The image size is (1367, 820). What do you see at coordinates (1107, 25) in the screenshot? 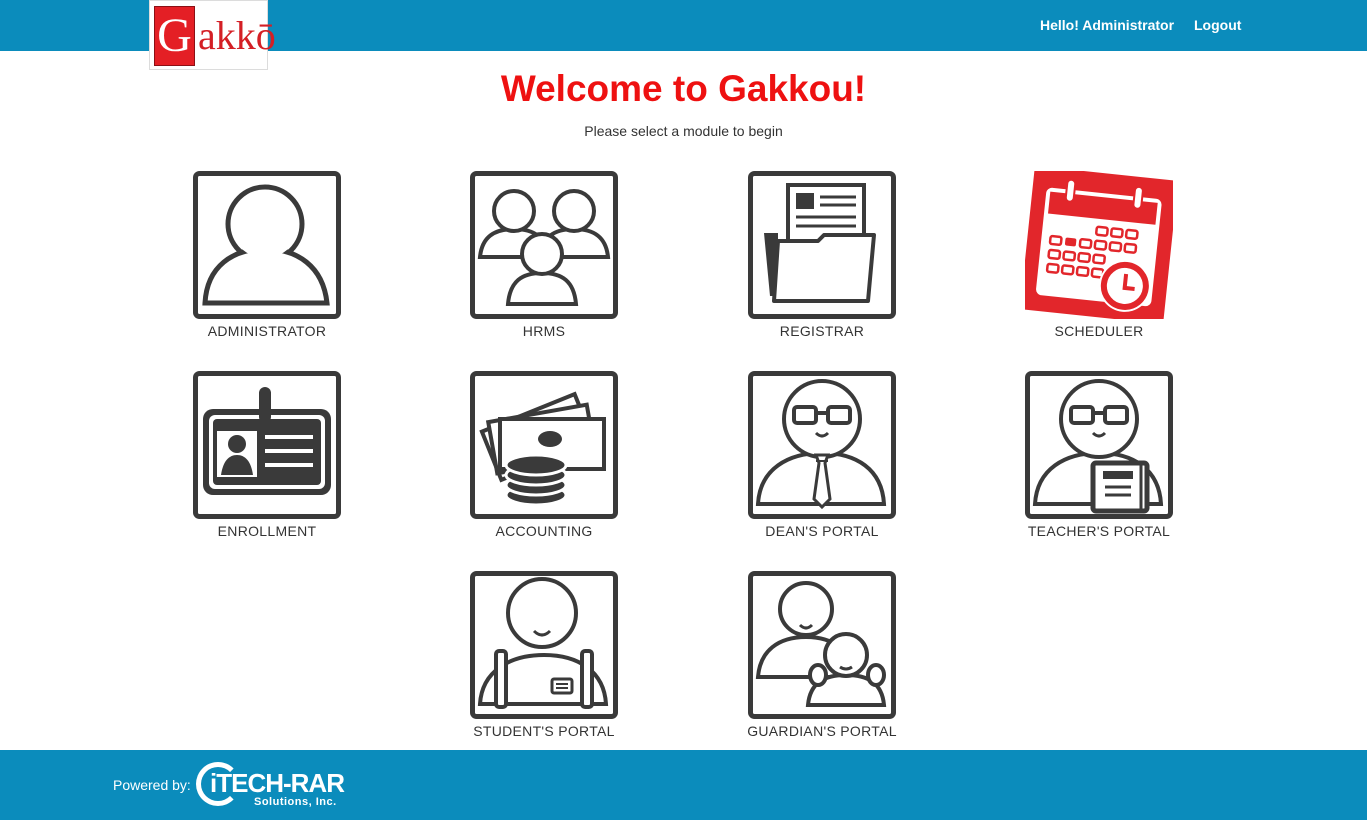
I see `user-greeting: Hello! Administrator` at bounding box center [1107, 25].